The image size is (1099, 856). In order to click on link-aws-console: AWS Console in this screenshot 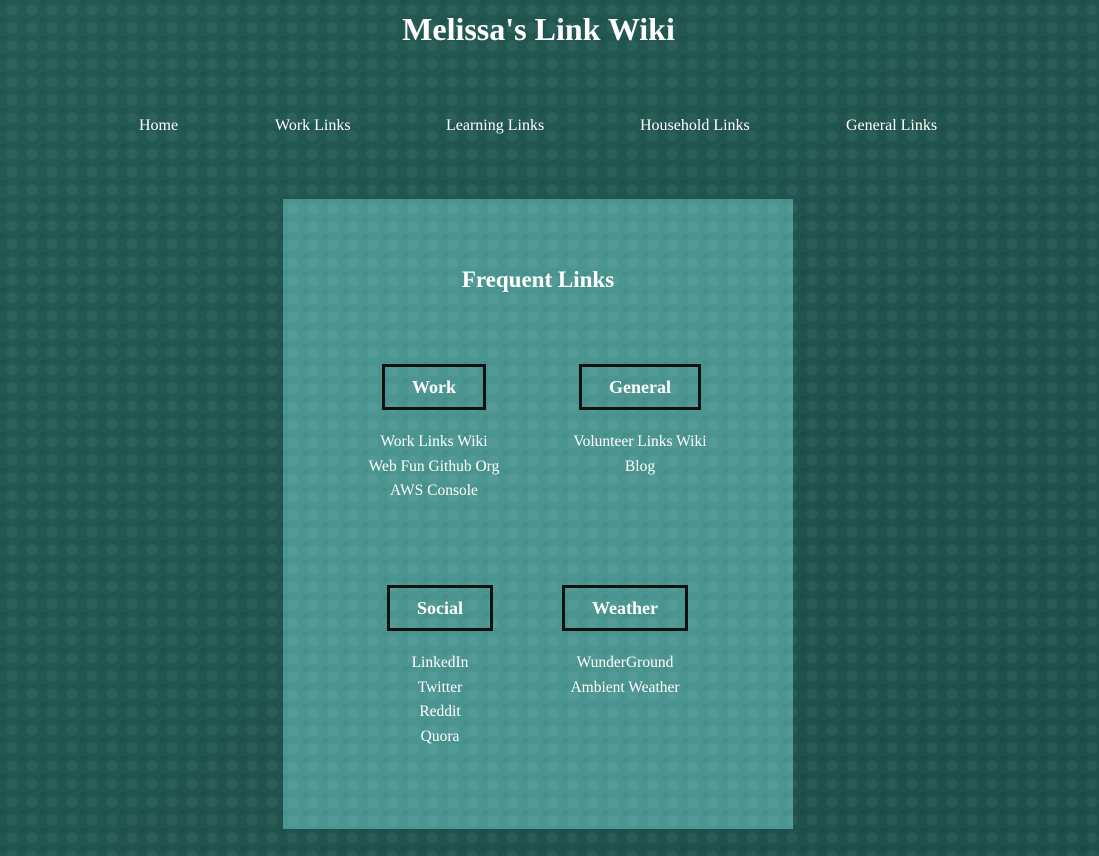, I will do `click(434, 491)`.